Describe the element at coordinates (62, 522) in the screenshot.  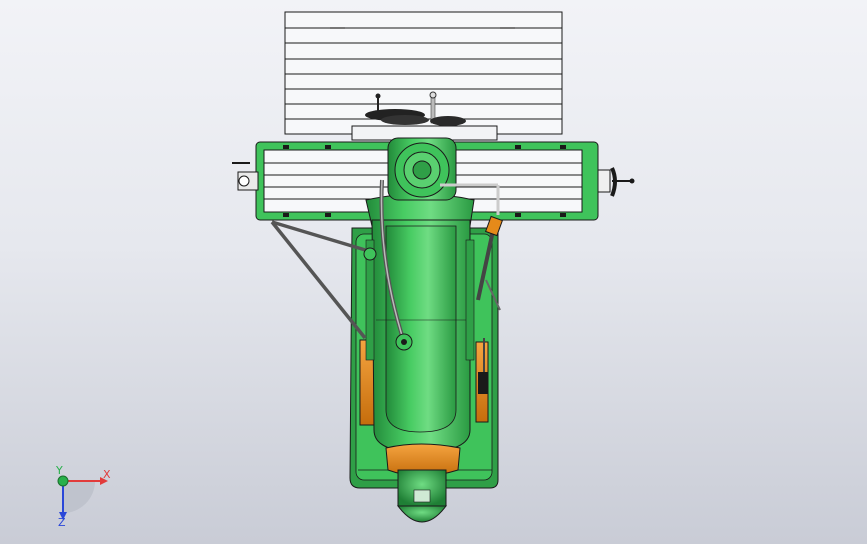
I see `z-axis-label: Z` at that location.